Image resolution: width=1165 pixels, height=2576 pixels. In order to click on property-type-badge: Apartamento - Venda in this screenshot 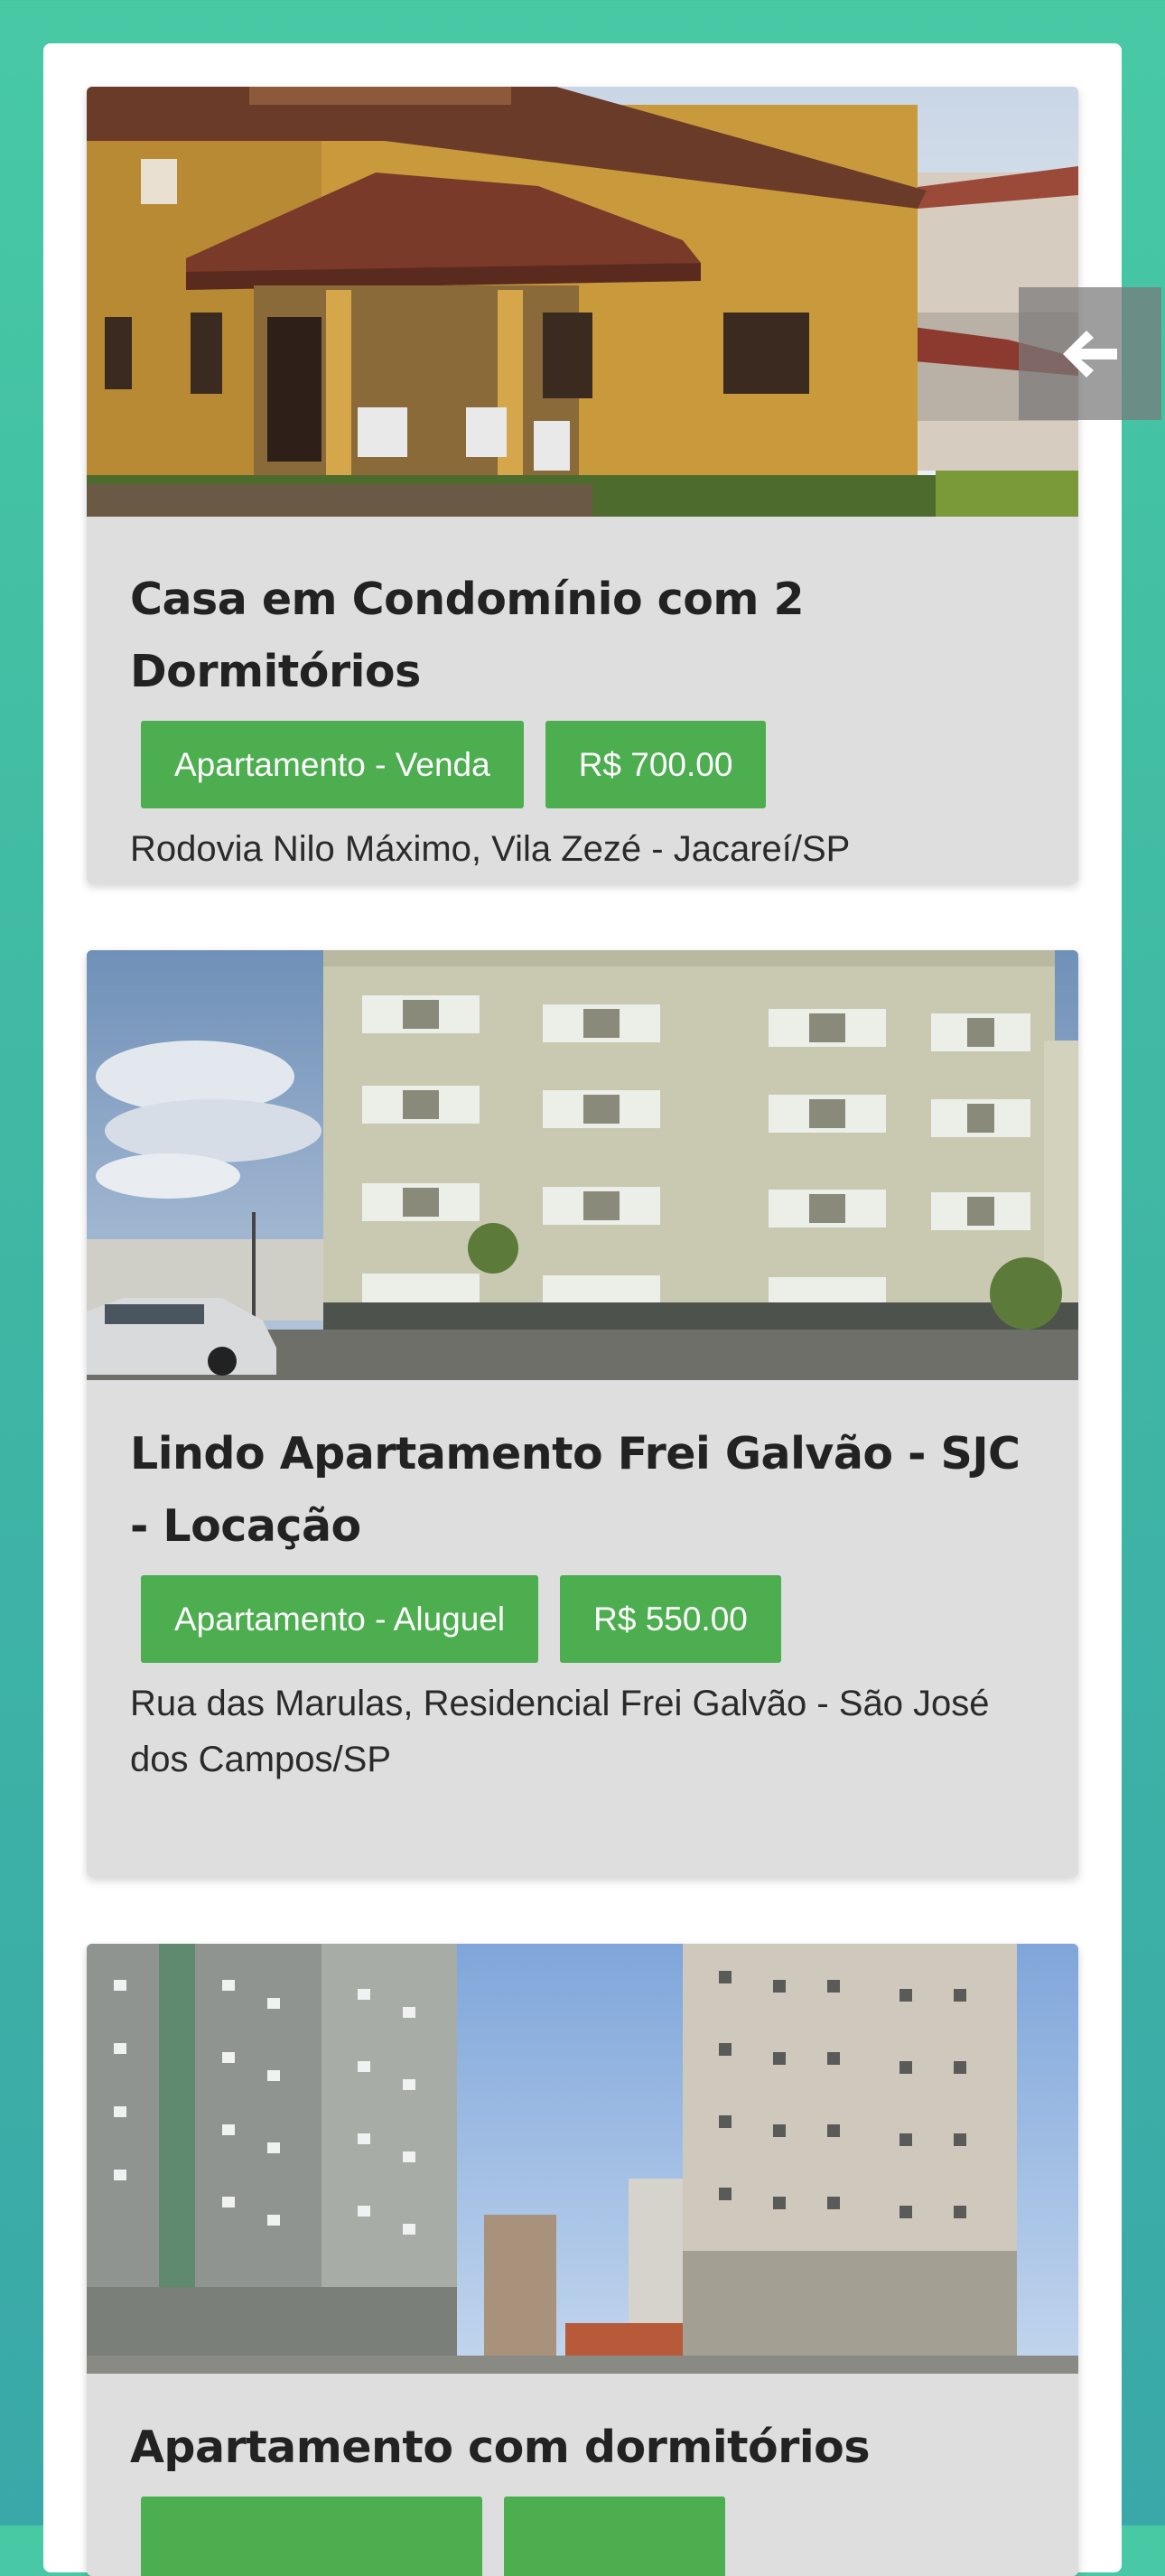, I will do `click(332, 764)`.